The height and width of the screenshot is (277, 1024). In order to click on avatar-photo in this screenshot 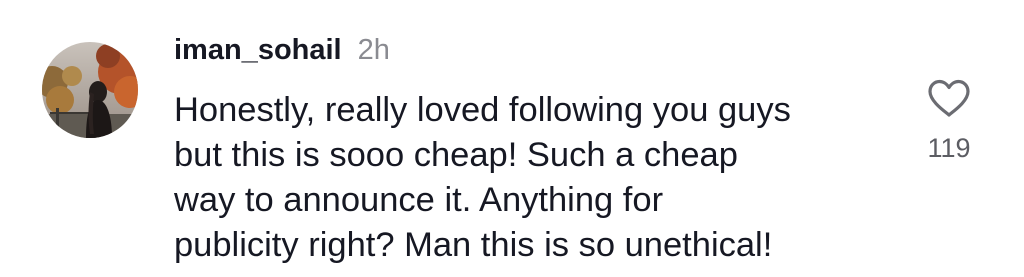, I will do `click(90, 90)`.